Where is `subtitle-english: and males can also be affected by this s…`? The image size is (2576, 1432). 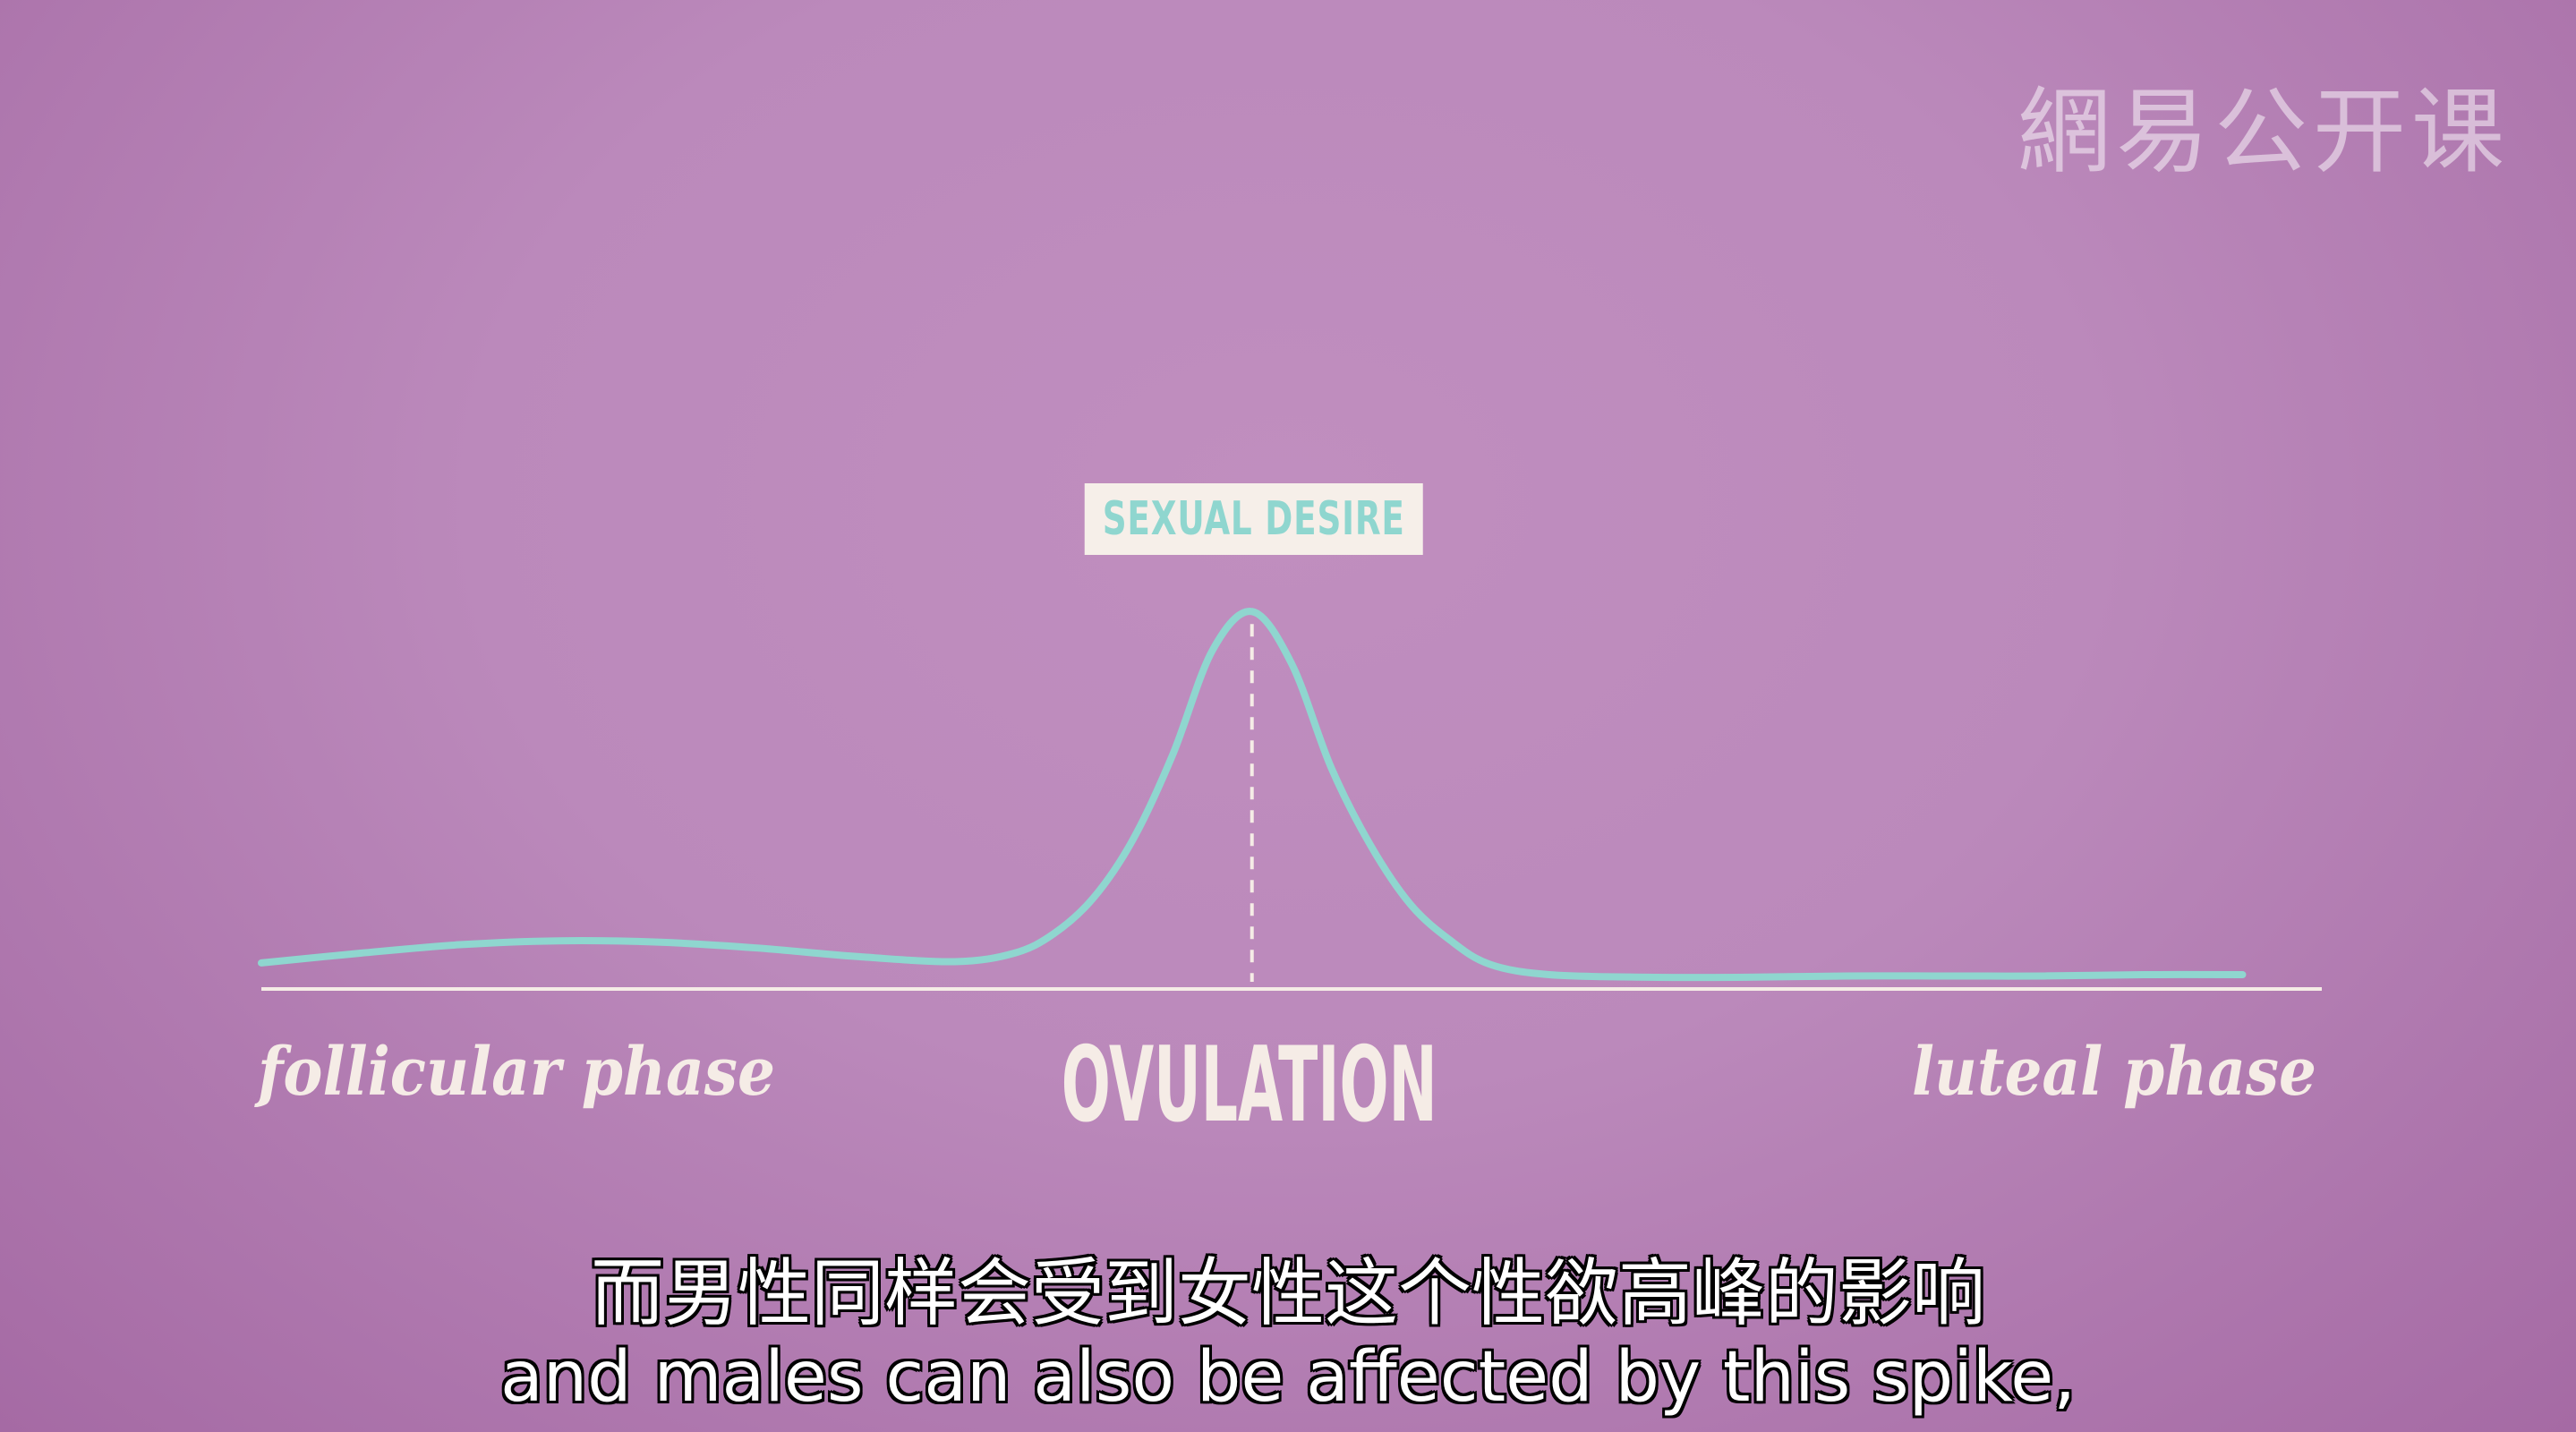 subtitle-english: and males can also be affected by this s… is located at coordinates (1288, 1377).